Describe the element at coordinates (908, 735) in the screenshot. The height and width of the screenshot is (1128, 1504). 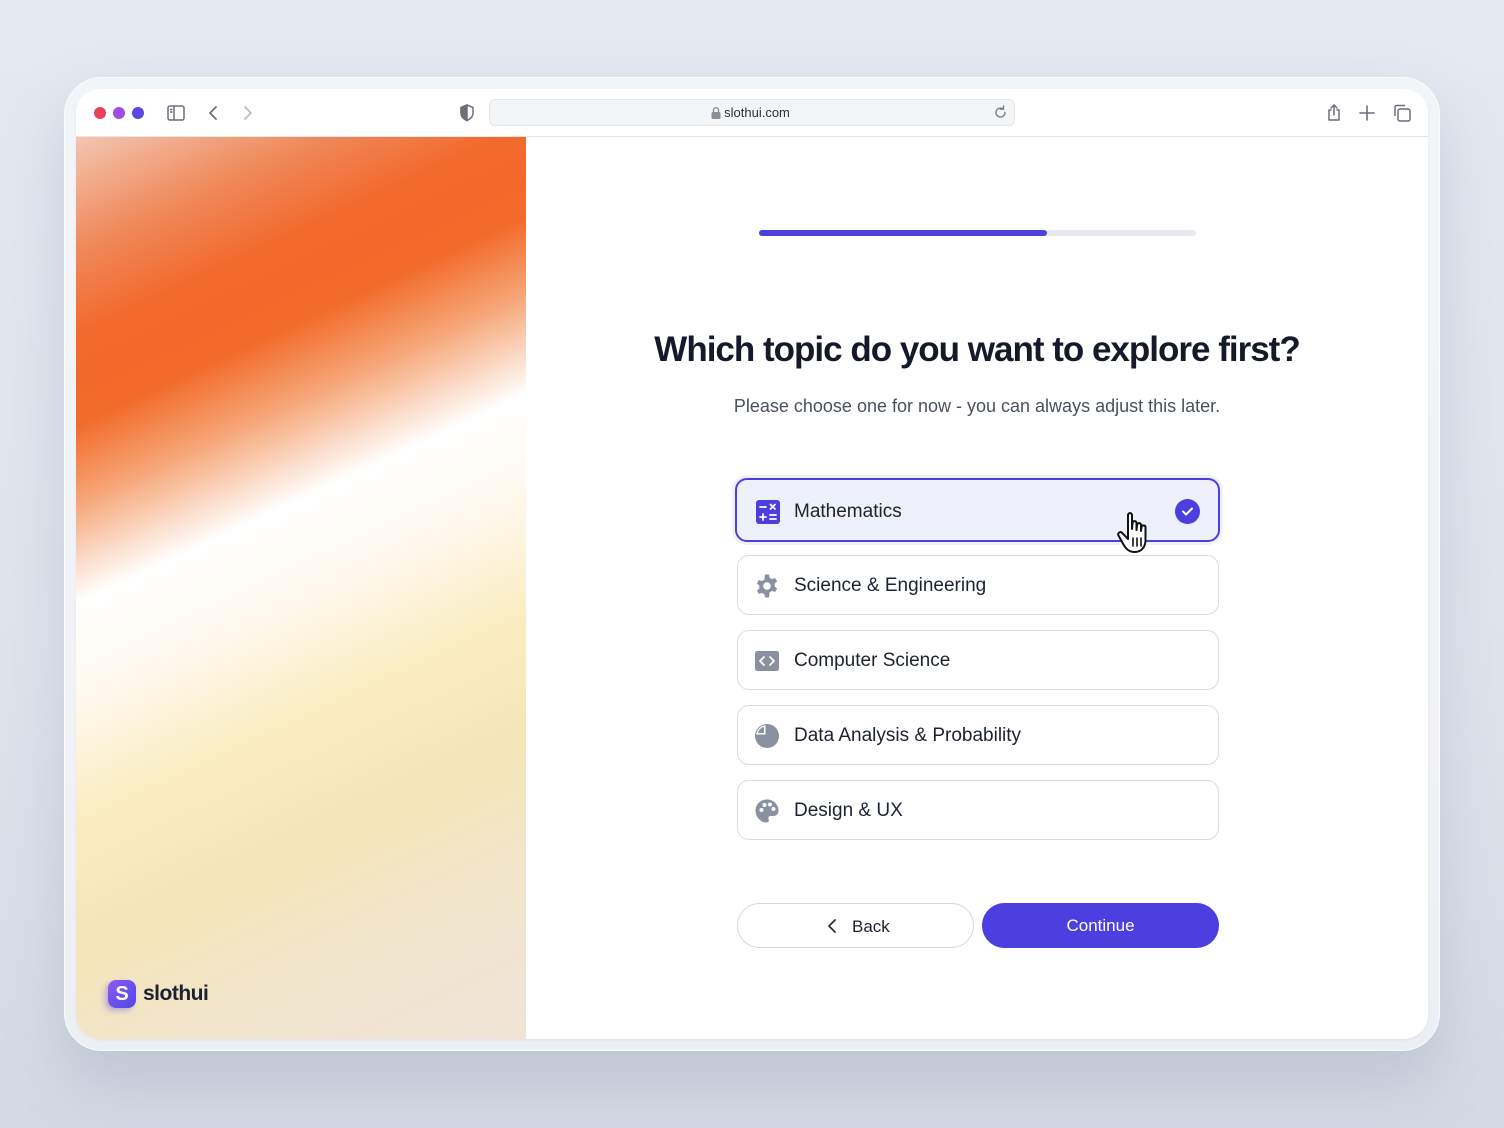
I see `topic-option-label: Data Analysis & Probability` at that location.